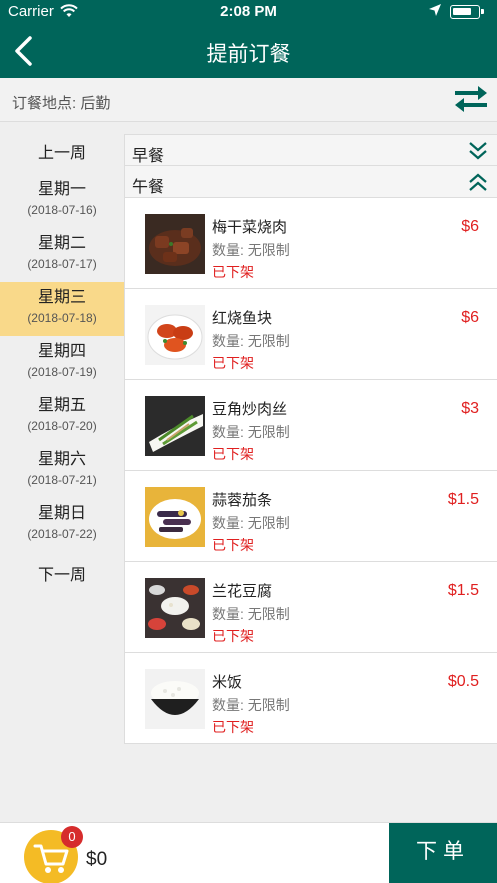  I want to click on dish-item: 红烧鱼块 数量: 无限制 已下架 $6, so click(311, 334).